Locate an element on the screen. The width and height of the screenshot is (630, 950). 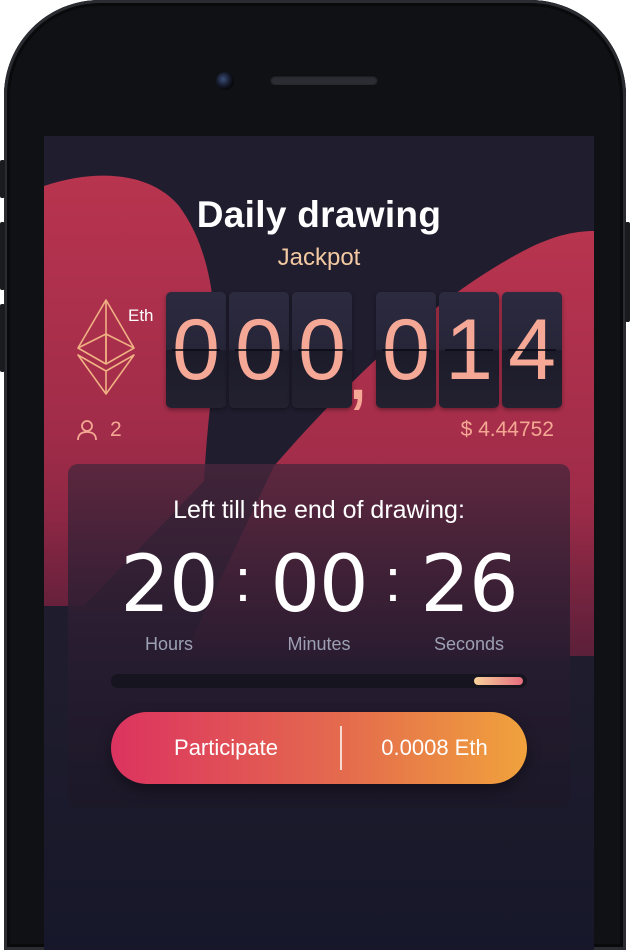
minutes-value: 00 is located at coordinates (319, 585).